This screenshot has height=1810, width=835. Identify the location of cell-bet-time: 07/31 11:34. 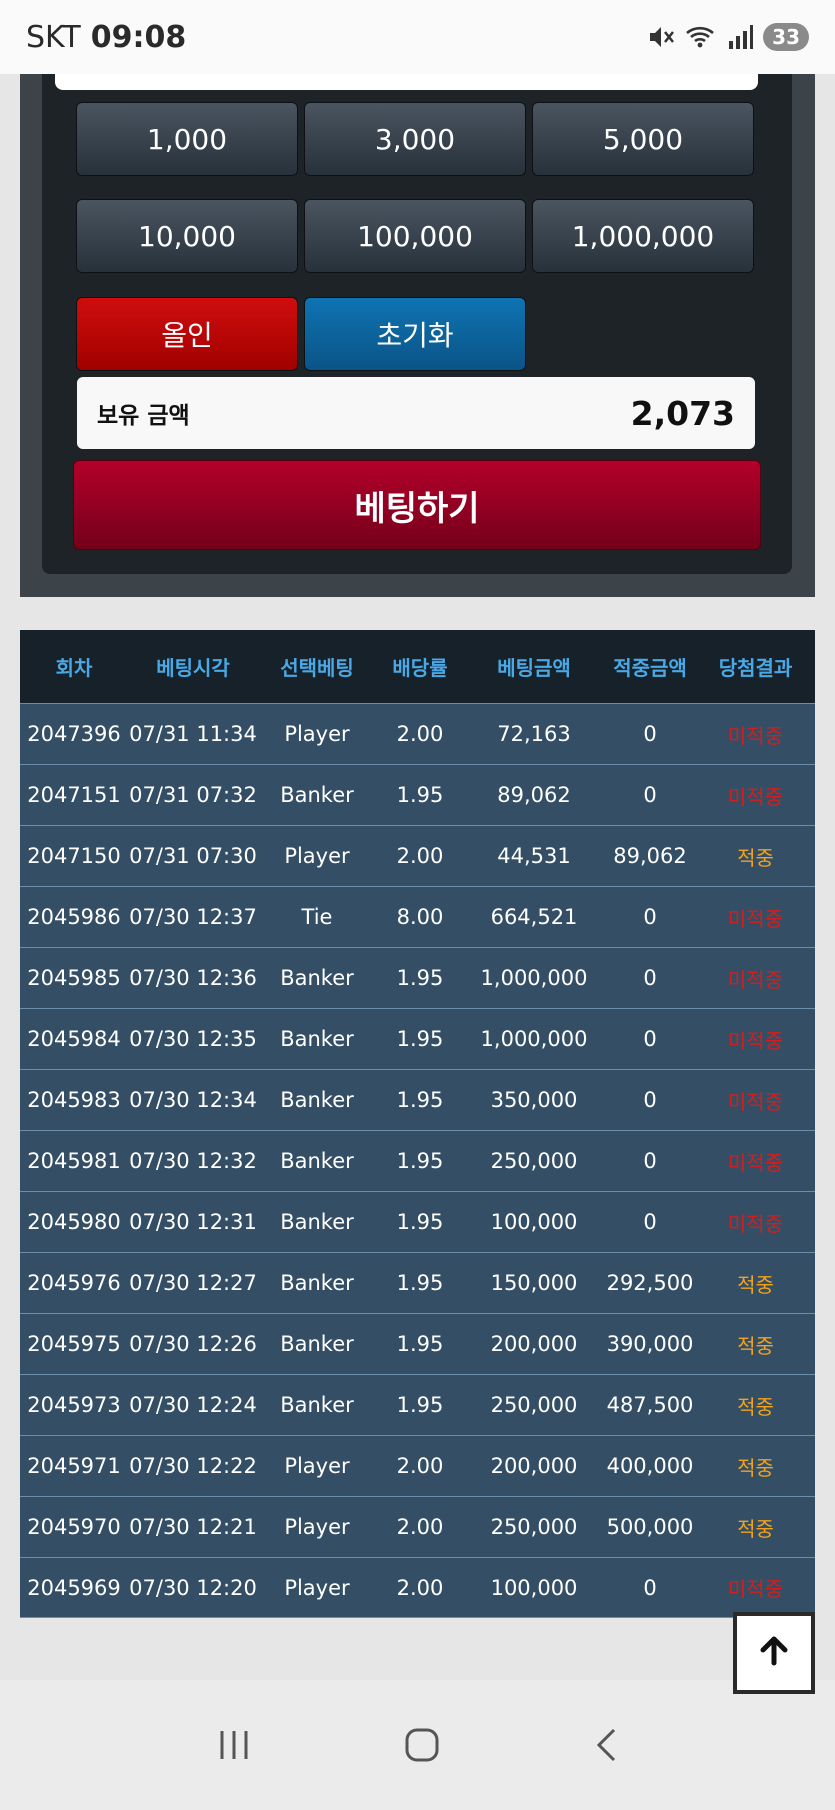
(193, 734).